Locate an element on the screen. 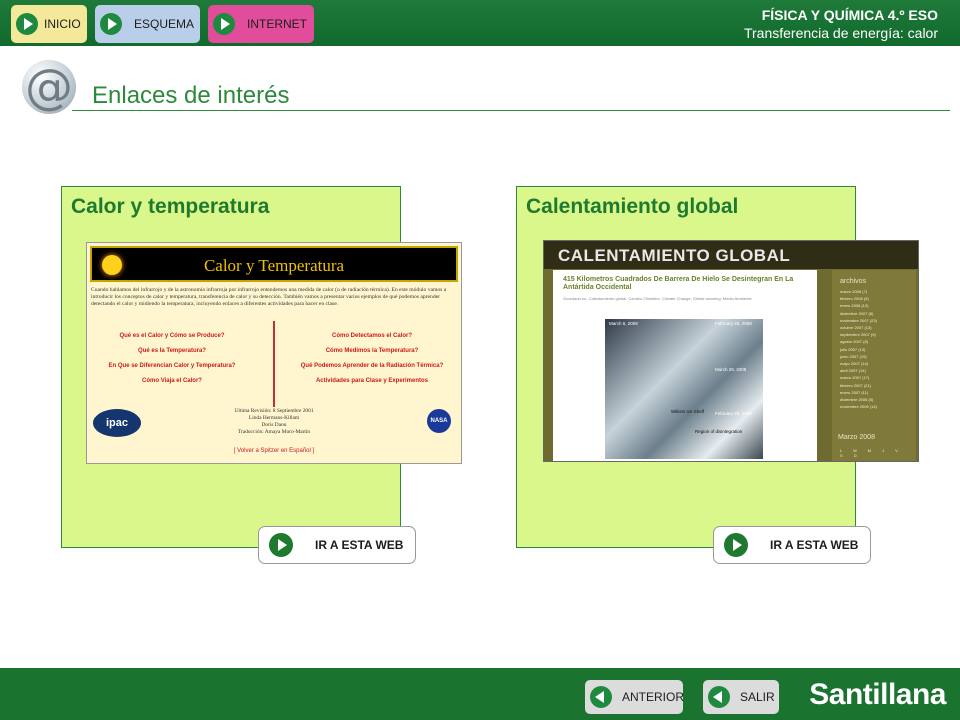  image-label: March 29, 2008 is located at coordinates (731, 369).